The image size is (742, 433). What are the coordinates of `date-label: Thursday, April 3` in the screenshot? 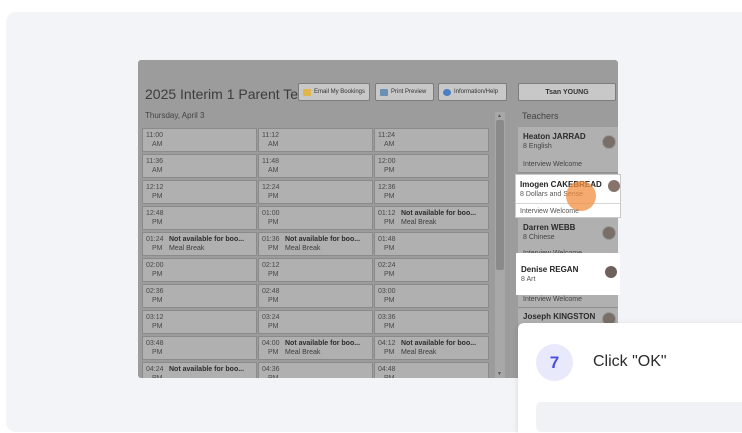 It's located at (175, 115).